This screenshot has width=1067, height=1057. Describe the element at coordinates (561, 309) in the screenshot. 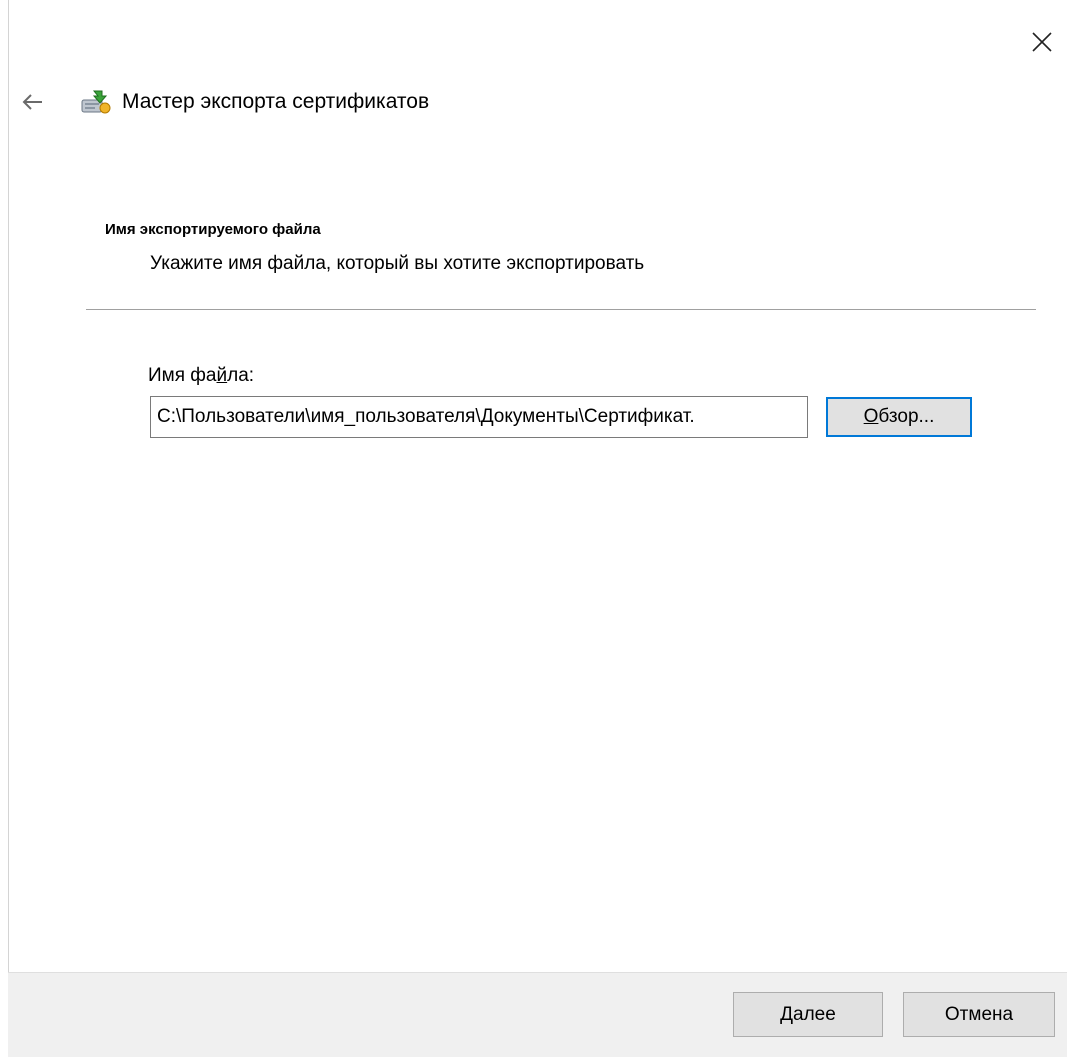

I see `header-separator` at that location.